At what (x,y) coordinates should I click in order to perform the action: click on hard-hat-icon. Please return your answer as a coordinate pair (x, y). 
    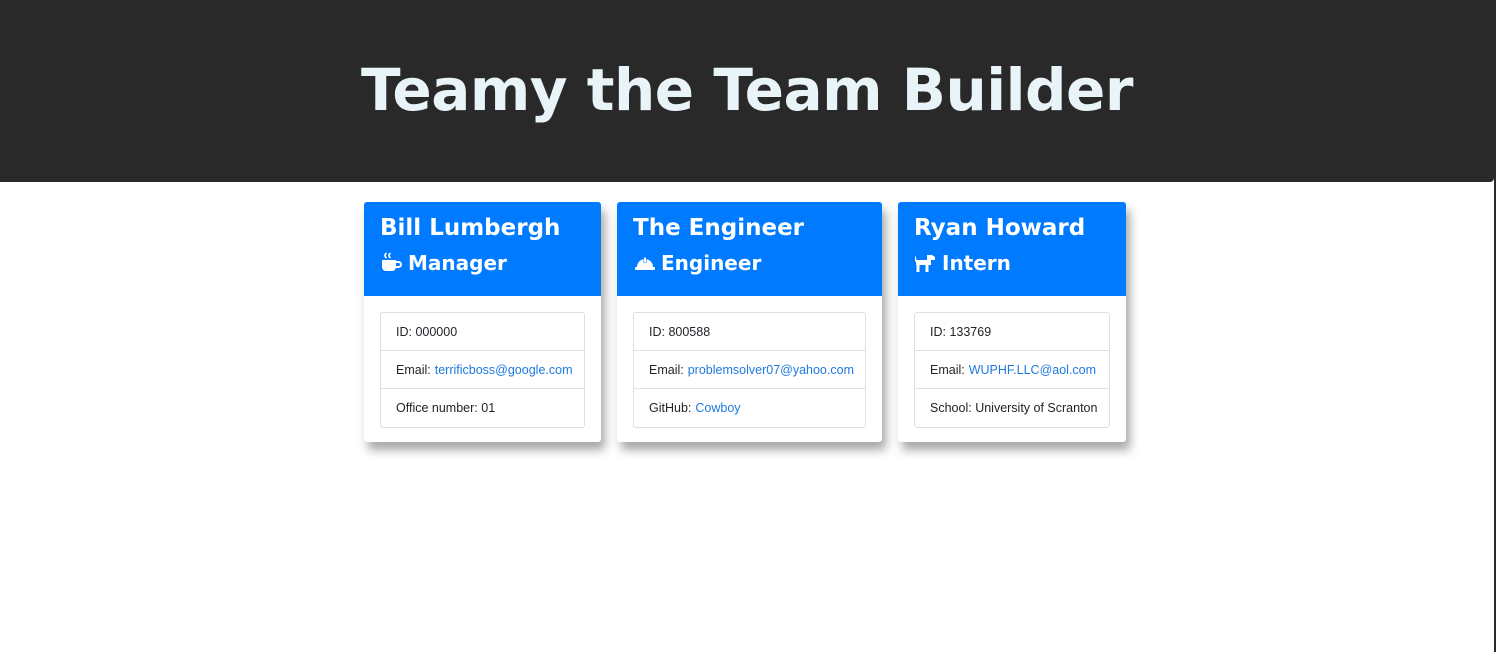
    Looking at the image, I should click on (645, 263).